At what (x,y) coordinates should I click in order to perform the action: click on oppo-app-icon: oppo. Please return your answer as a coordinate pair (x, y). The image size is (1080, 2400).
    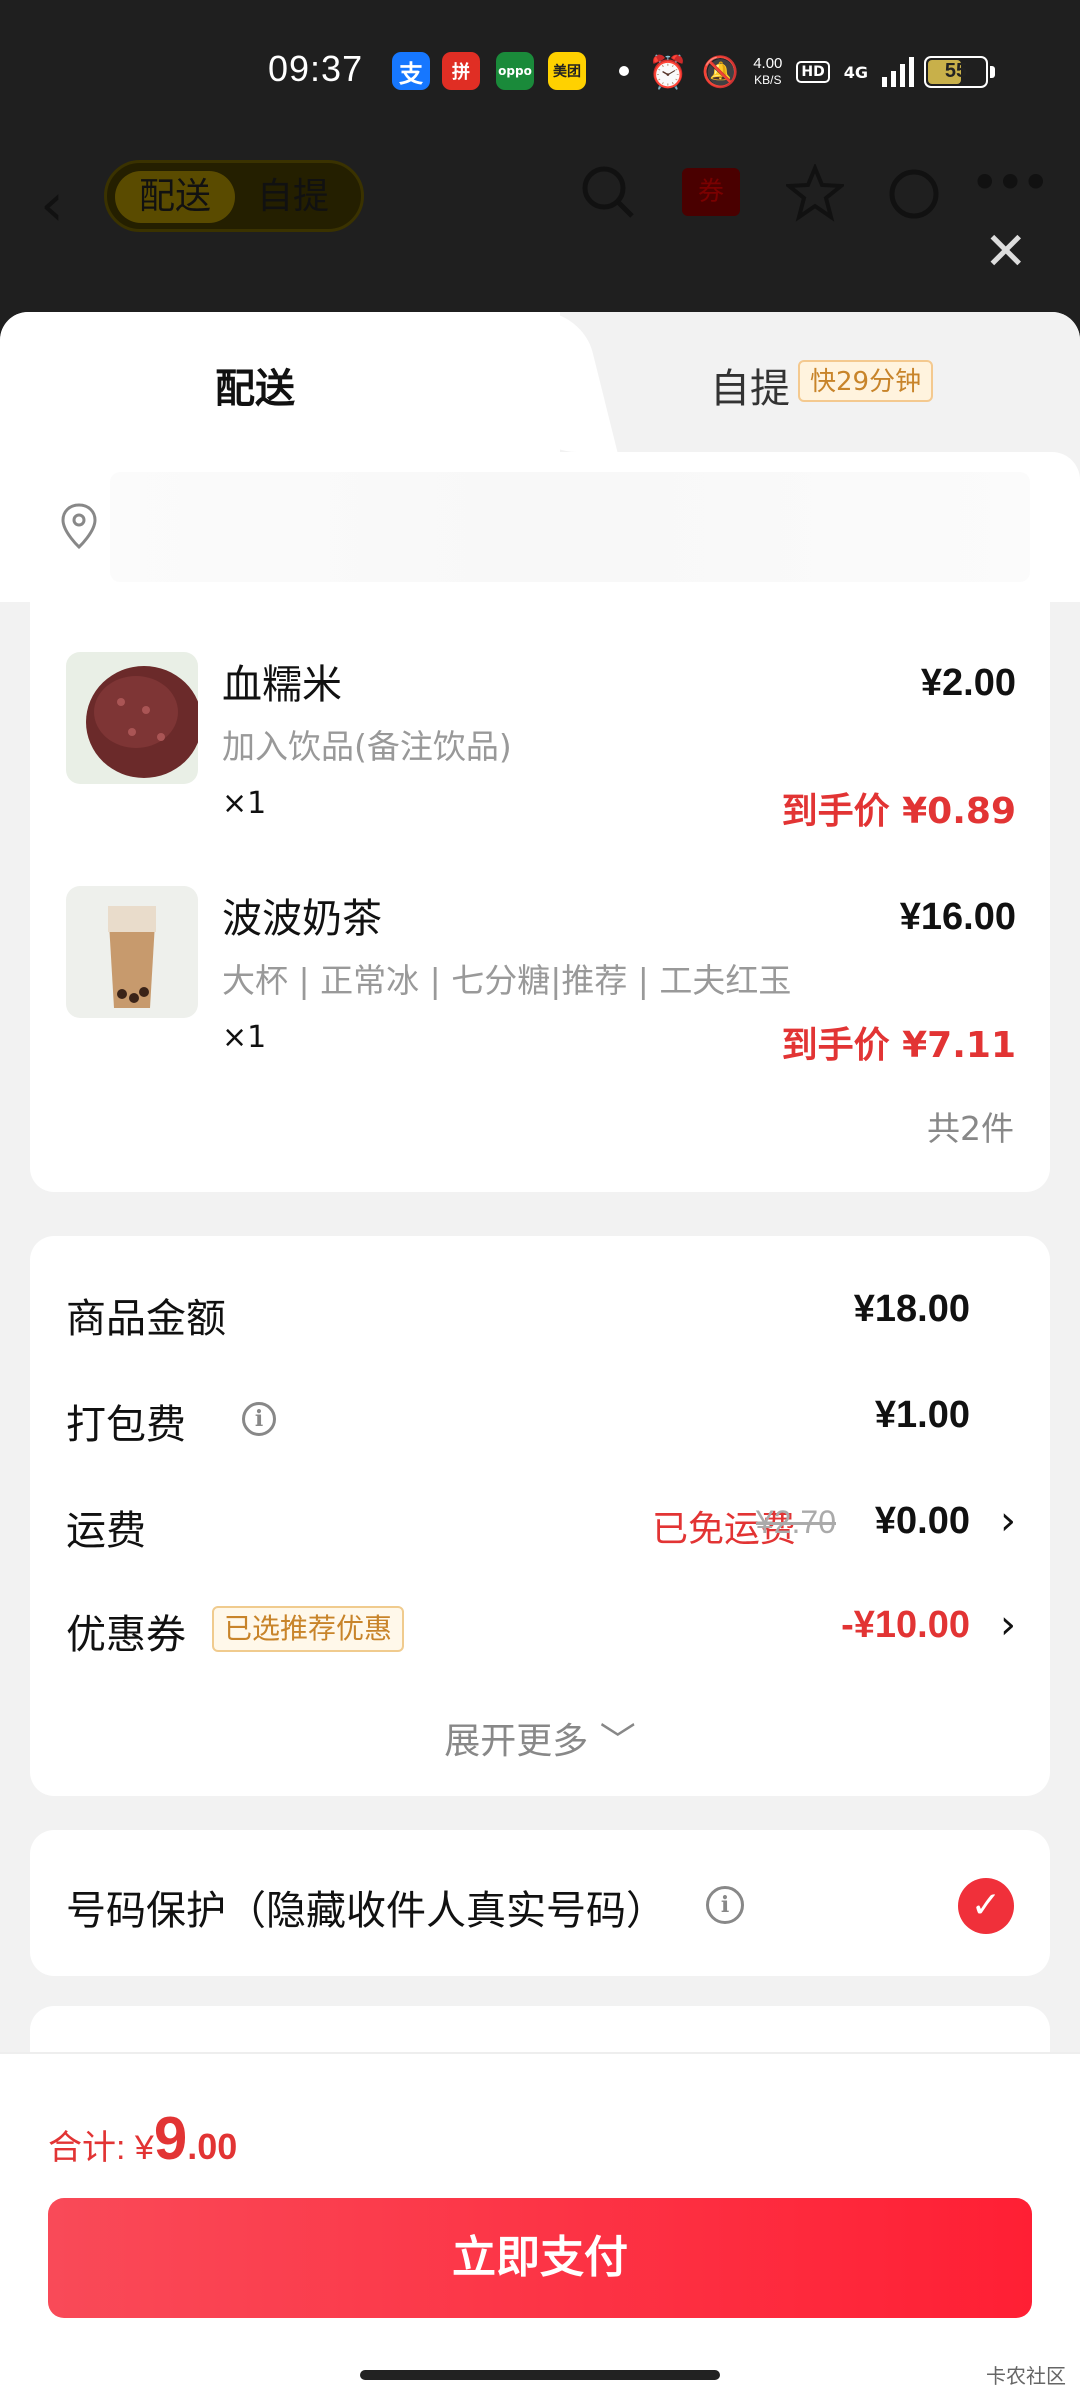
    Looking at the image, I should click on (515, 71).